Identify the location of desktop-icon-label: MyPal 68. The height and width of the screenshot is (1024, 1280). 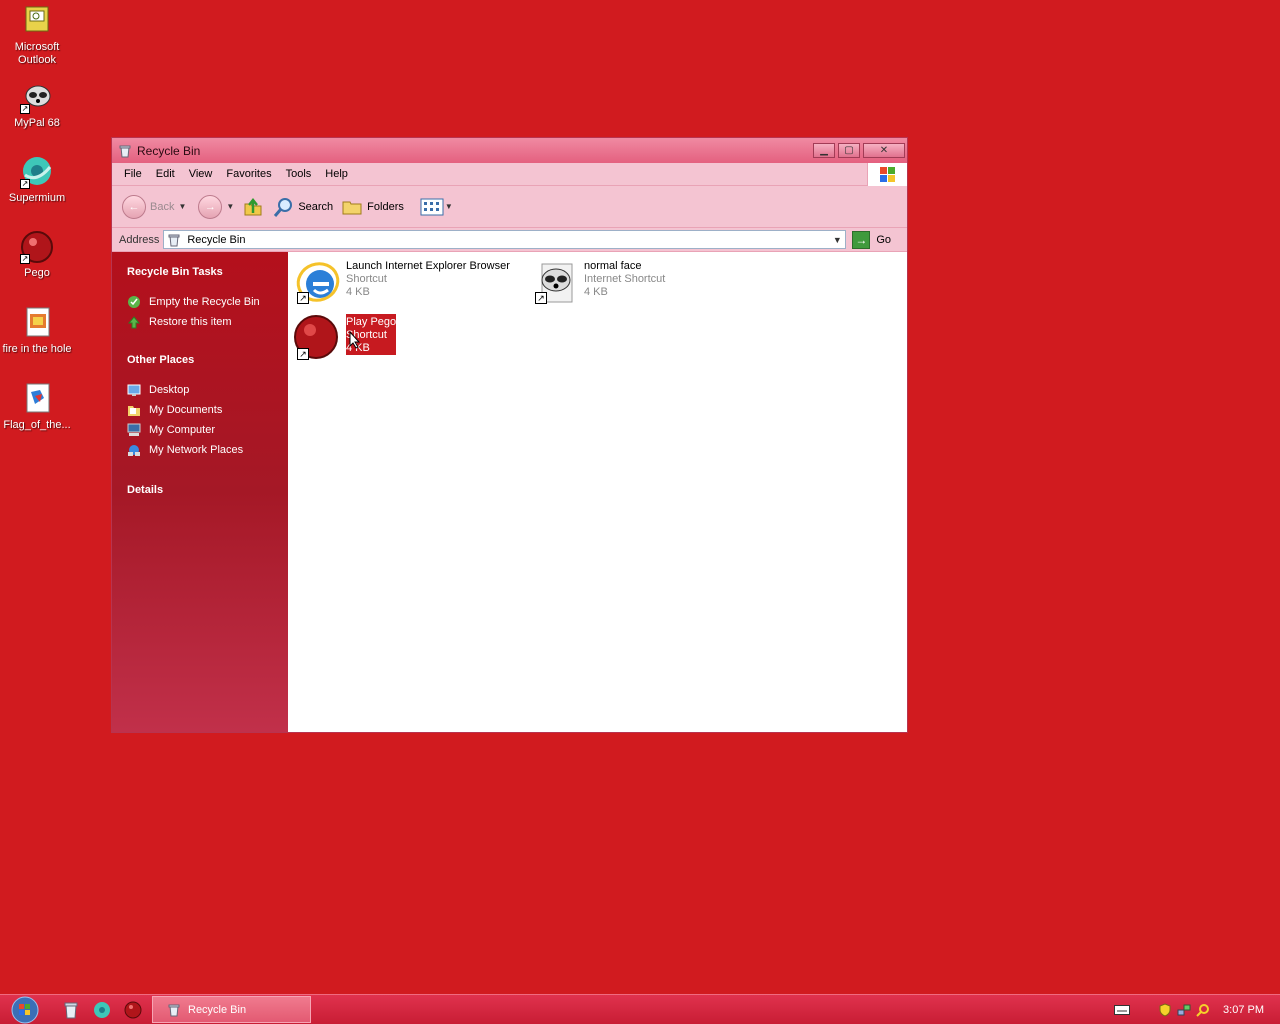
(37, 123).